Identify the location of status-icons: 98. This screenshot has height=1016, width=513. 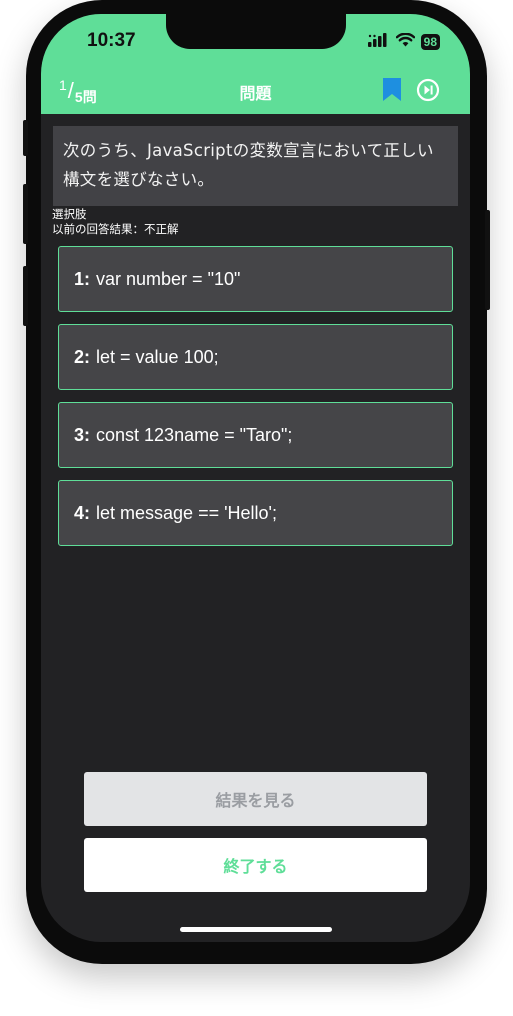
(403, 41).